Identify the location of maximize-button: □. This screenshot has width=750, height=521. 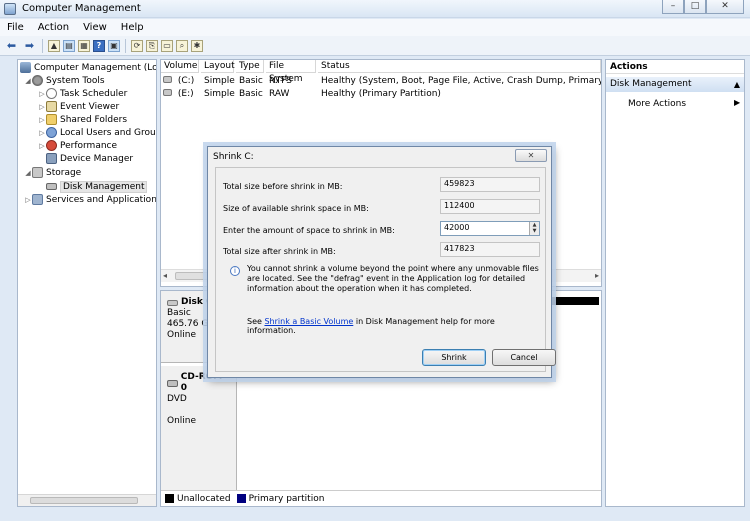
(695, 7).